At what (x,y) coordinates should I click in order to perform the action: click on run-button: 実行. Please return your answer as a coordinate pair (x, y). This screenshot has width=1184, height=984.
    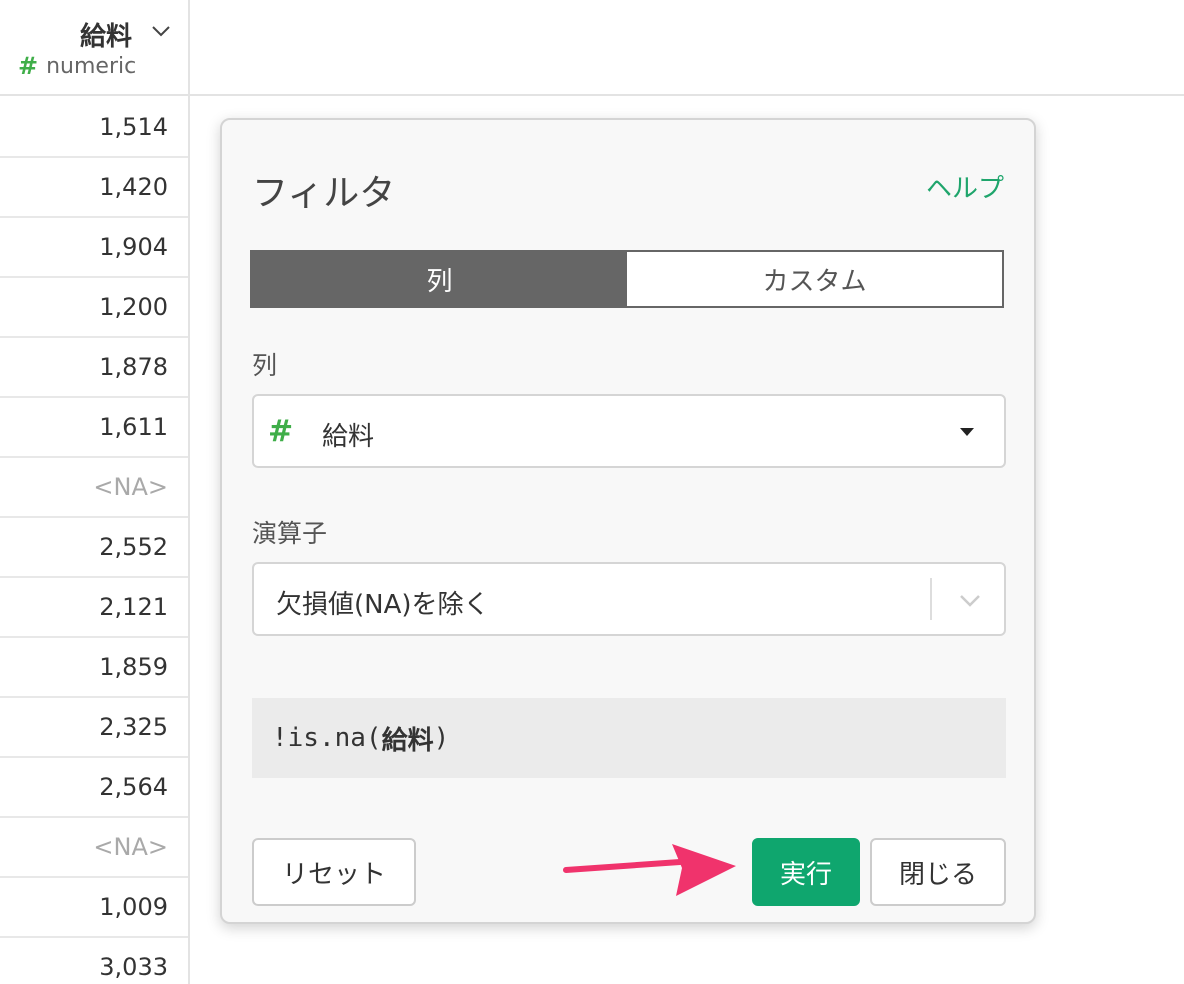
    Looking at the image, I should click on (806, 872).